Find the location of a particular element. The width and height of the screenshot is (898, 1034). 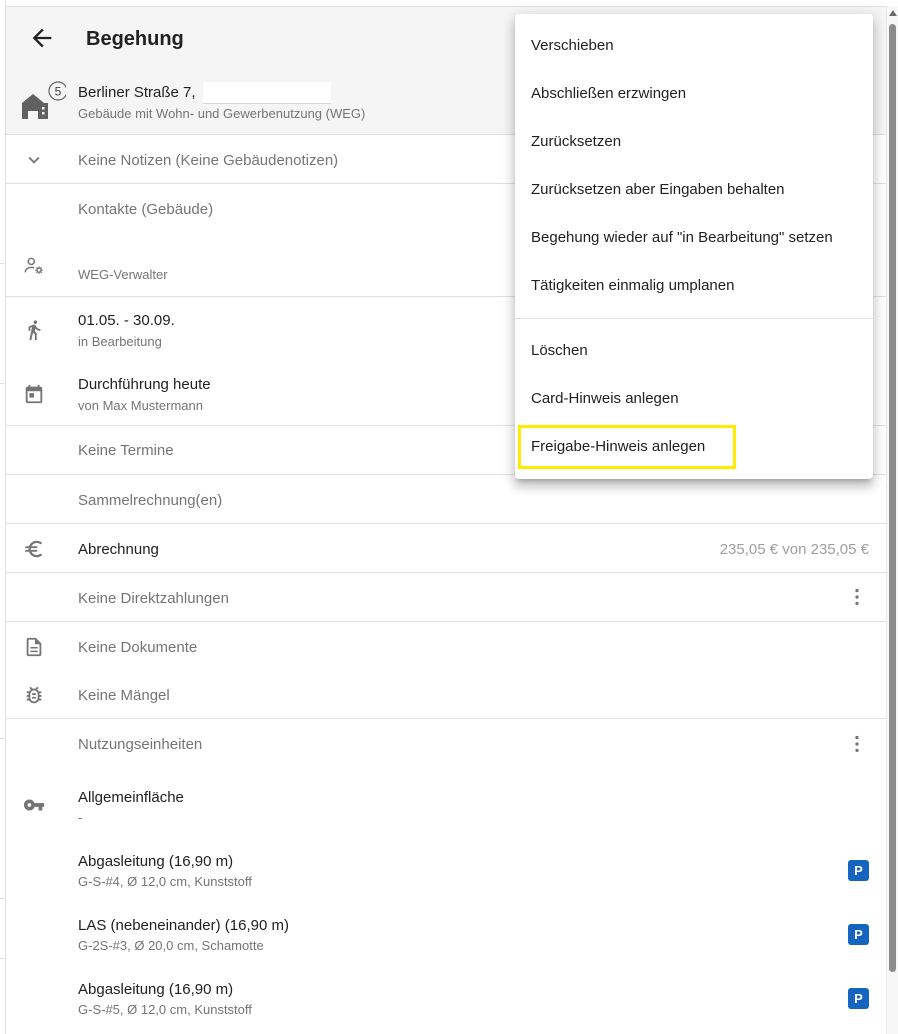

collective-invoice-label: Sammelrechnung(en) is located at coordinates (150, 500).